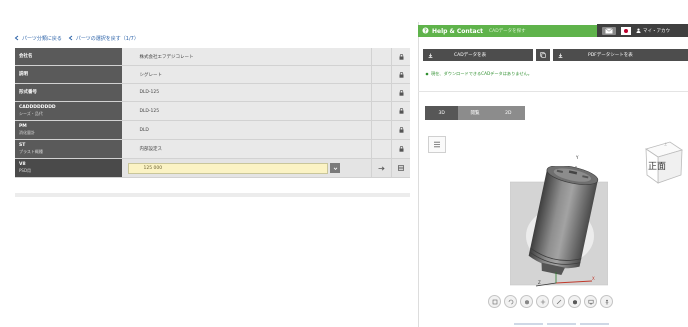  What do you see at coordinates (510, 301) in the screenshot?
I see `rotate-icon` at bounding box center [510, 301].